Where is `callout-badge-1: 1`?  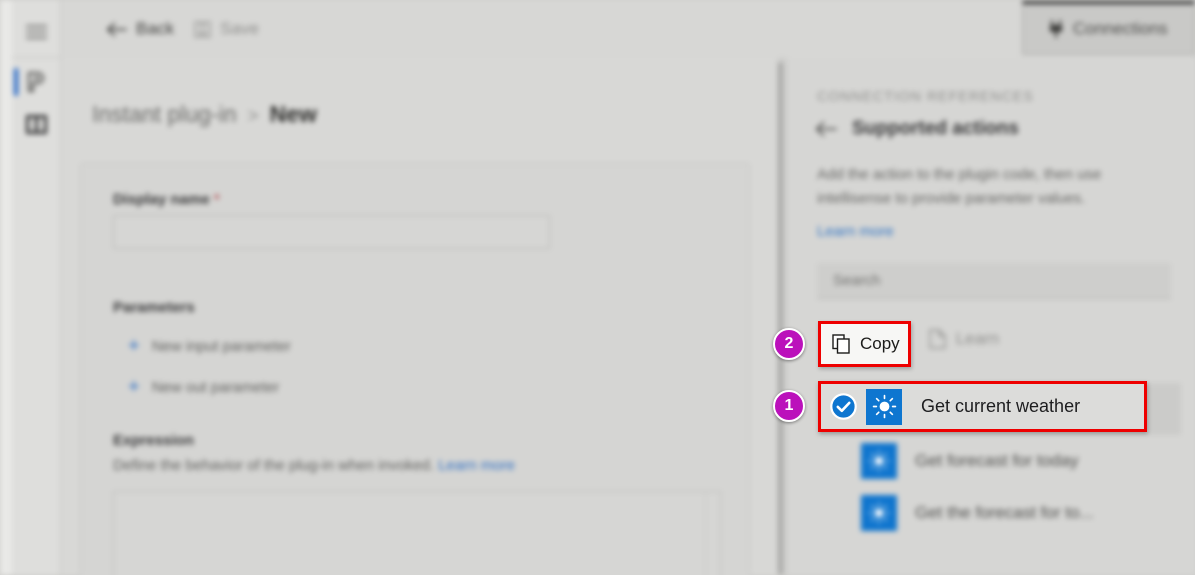
callout-badge-1: 1 is located at coordinates (789, 406).